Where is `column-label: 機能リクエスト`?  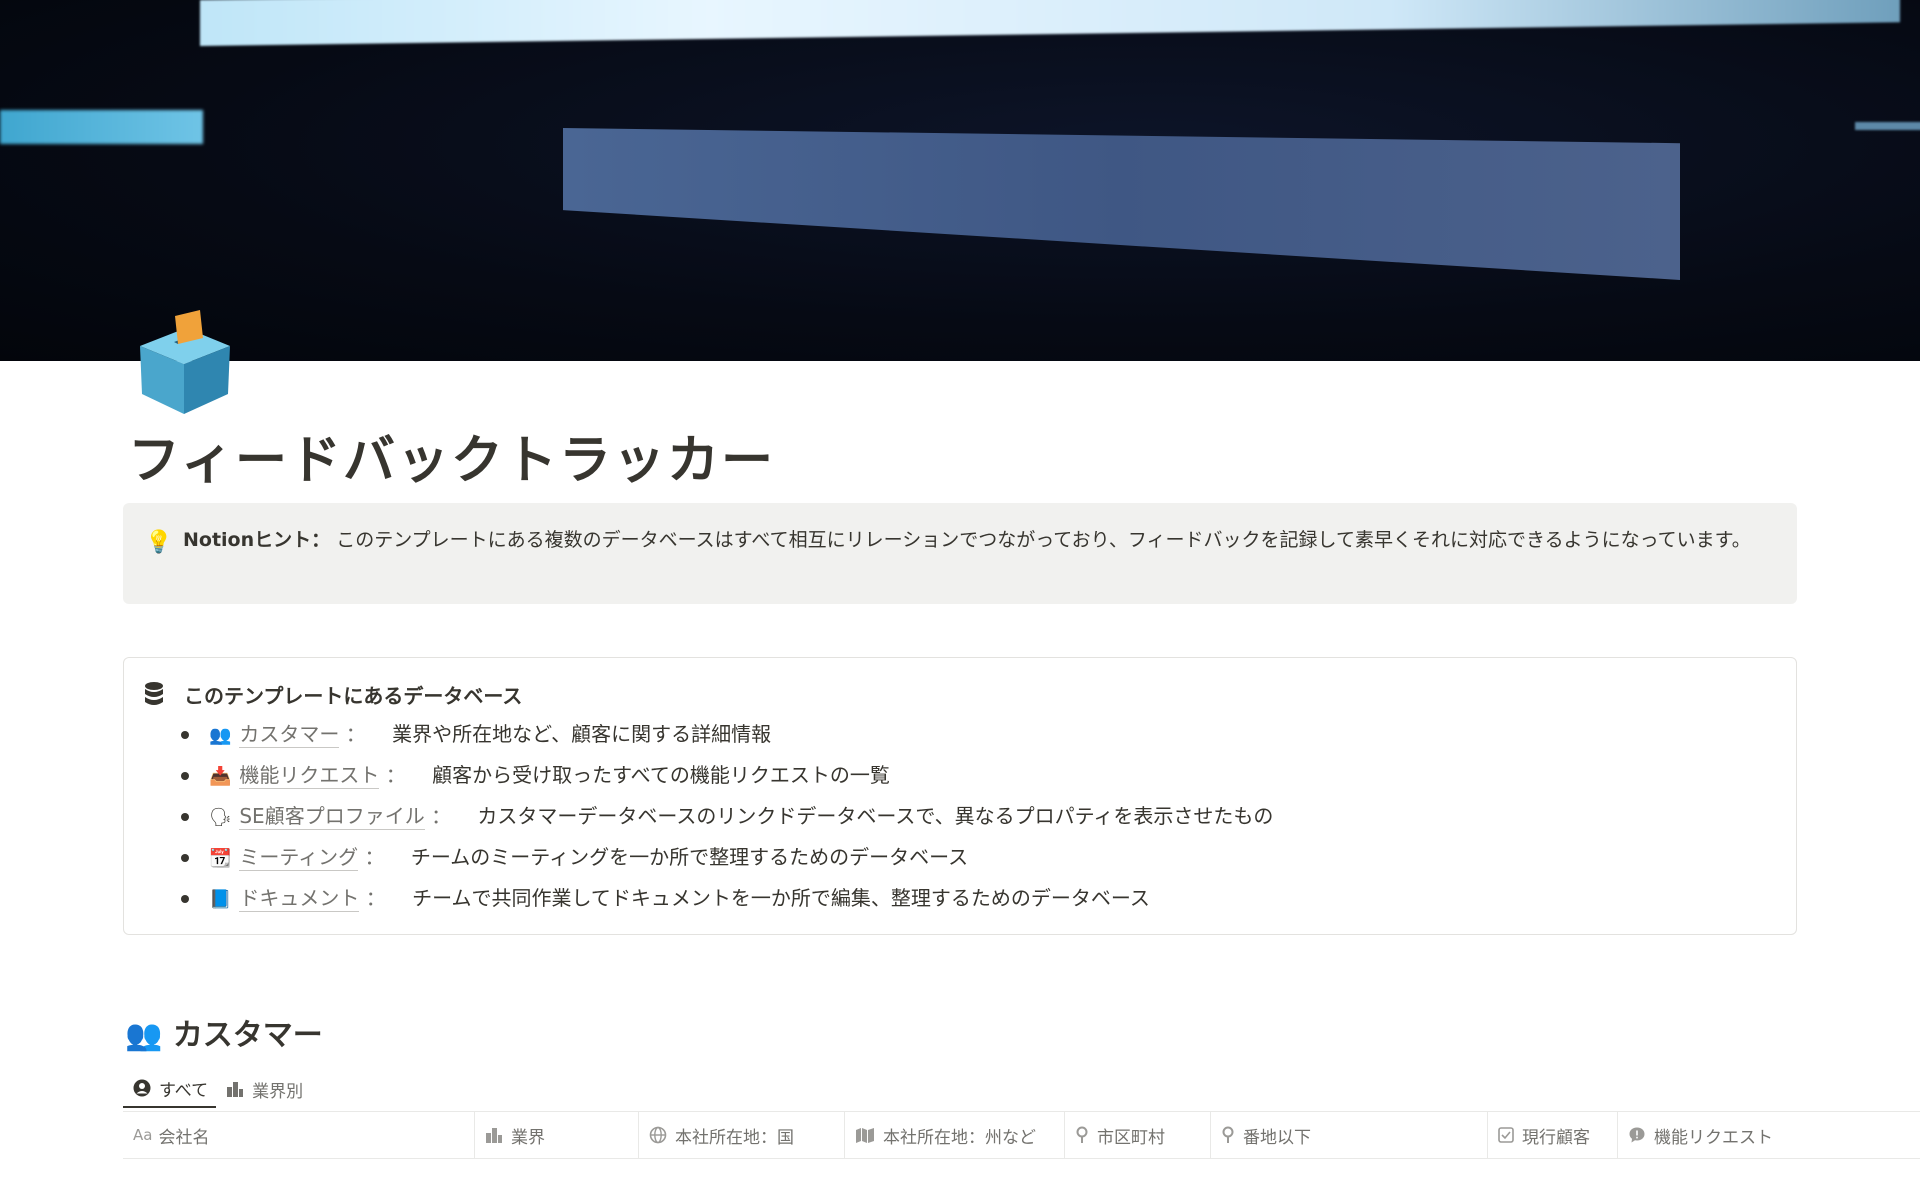 column-label: 機能リクエスト is located at coordinates (1713, 1137).